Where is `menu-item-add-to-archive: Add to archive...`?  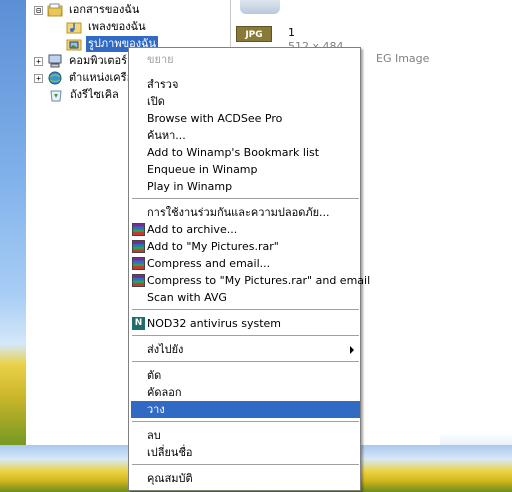
menu-item-add-to-archive: Add to archive... is located at coordinates (245, 229).